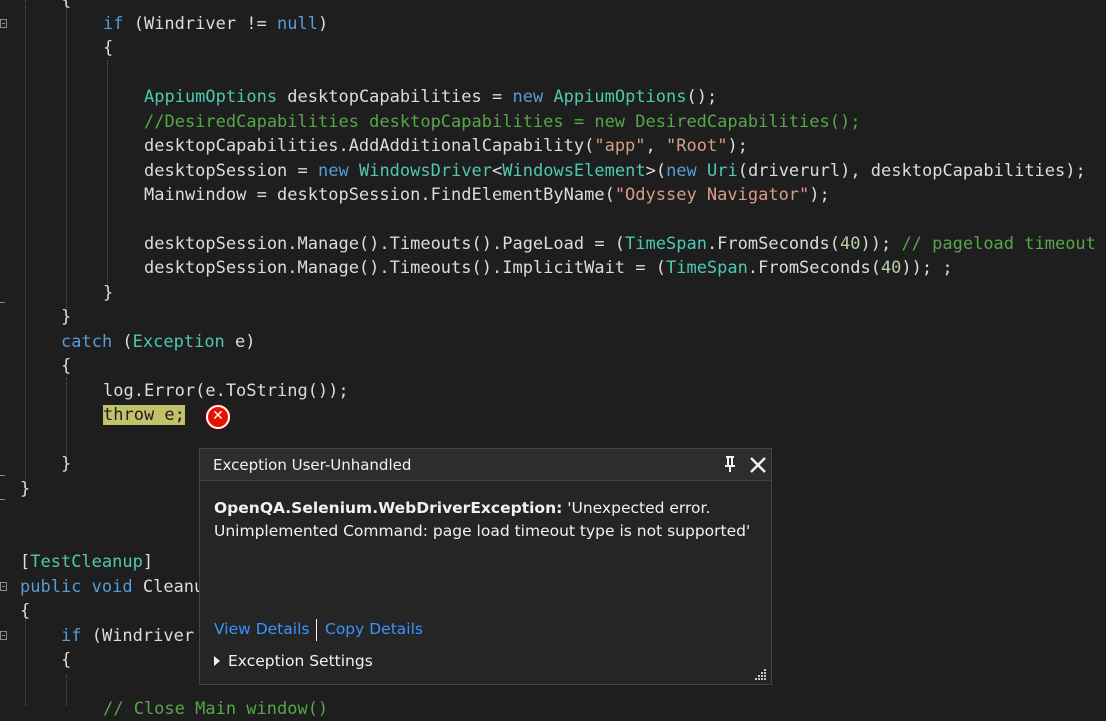 The image size is (1106, 721). What do you see at coordinates (374, 629) in the screenshot?
I see `copy-details-link: Copy Details` at bounding box center [374, 629].